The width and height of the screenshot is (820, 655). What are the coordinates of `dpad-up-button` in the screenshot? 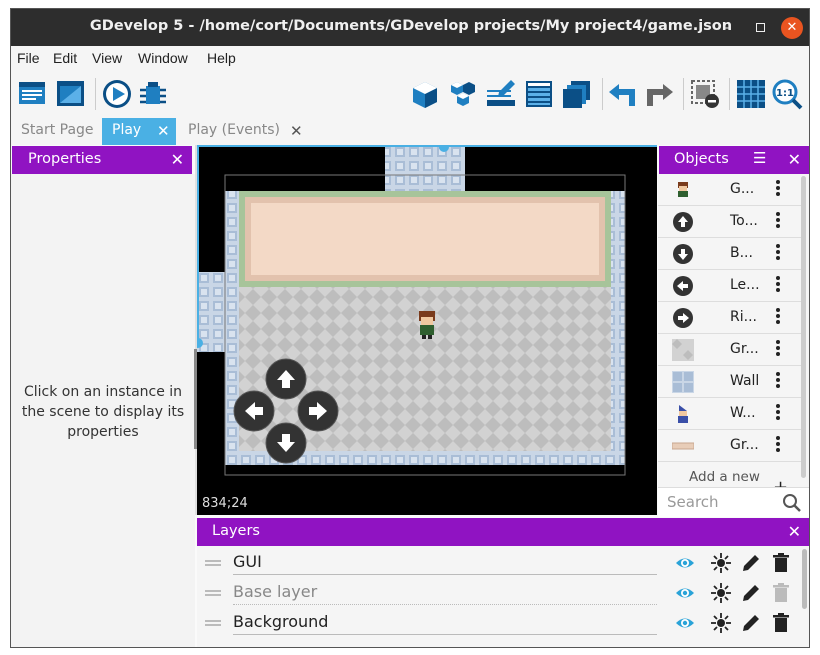 It's located at (286, 379).